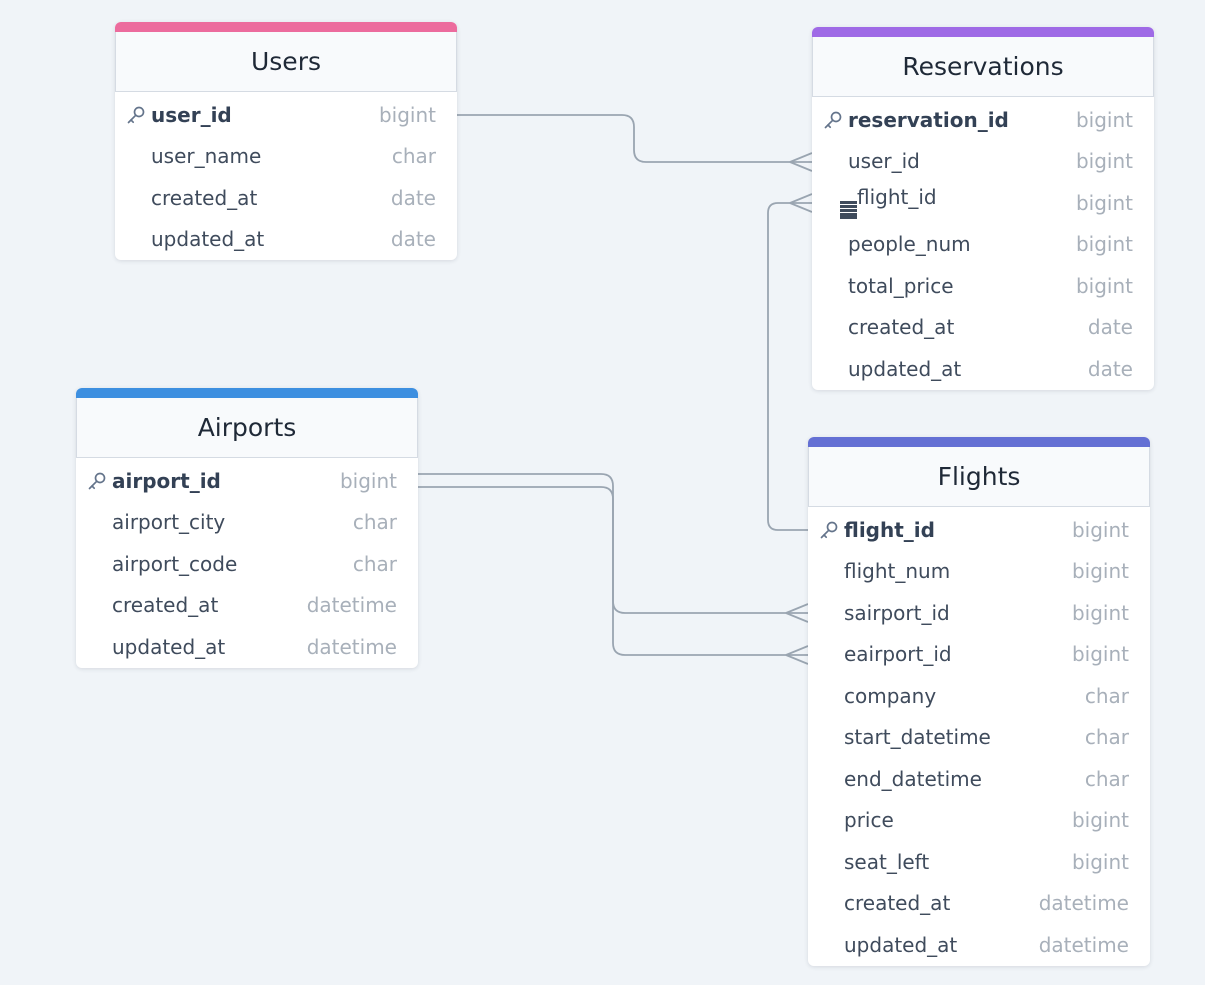 The height and width of the screenshot is (985, 1205). What do you see at coordinates (979, 821) in the screenshot?
I see `field-row-price: price bigint` at bounding box center [979, 821].